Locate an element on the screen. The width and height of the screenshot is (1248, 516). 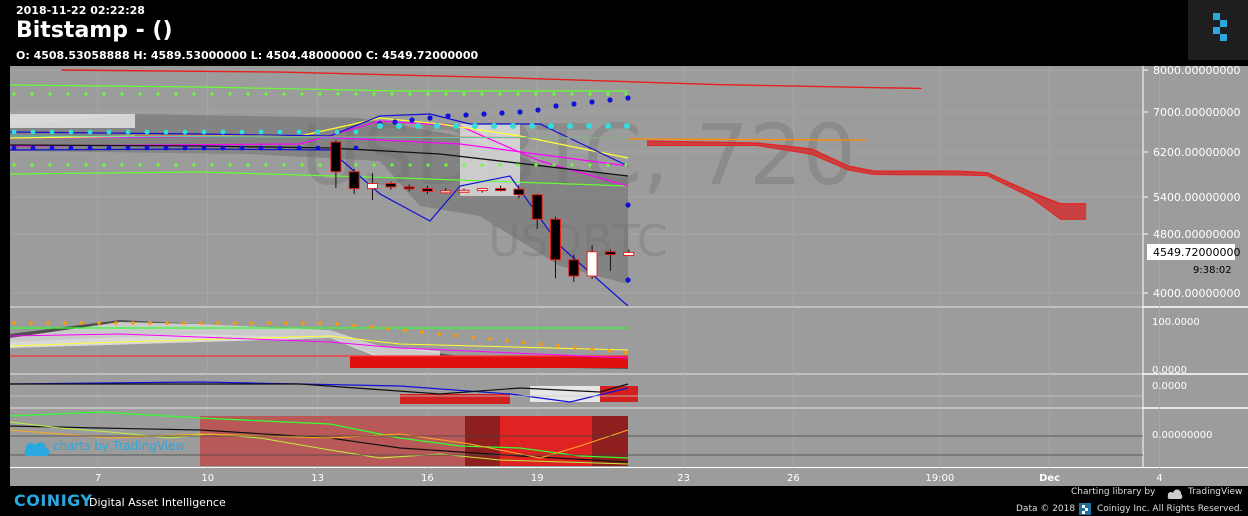
tradingview-cloud-icon is located at coordinates (1175, 494).